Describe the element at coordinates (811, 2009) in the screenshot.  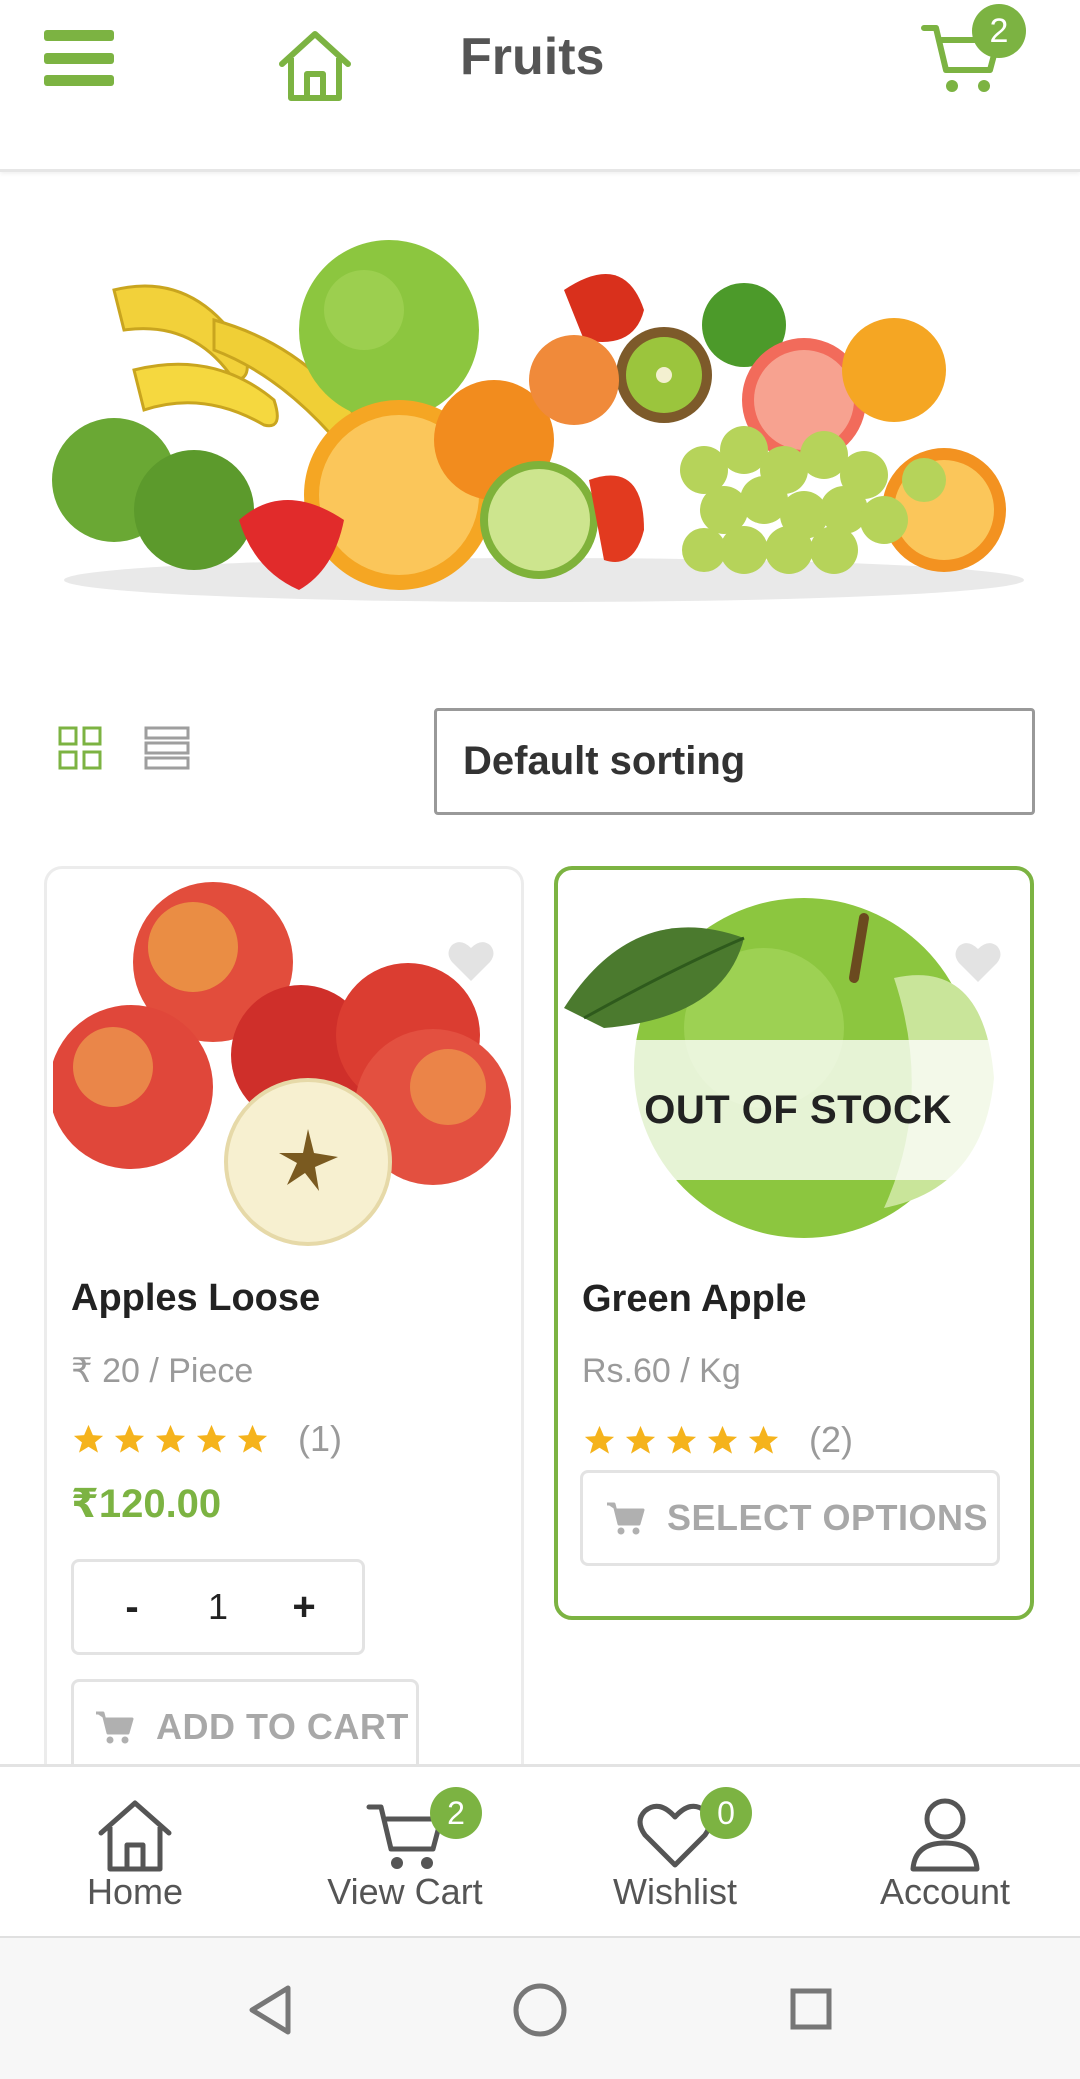
I see `recent-apps-icon` at that location.